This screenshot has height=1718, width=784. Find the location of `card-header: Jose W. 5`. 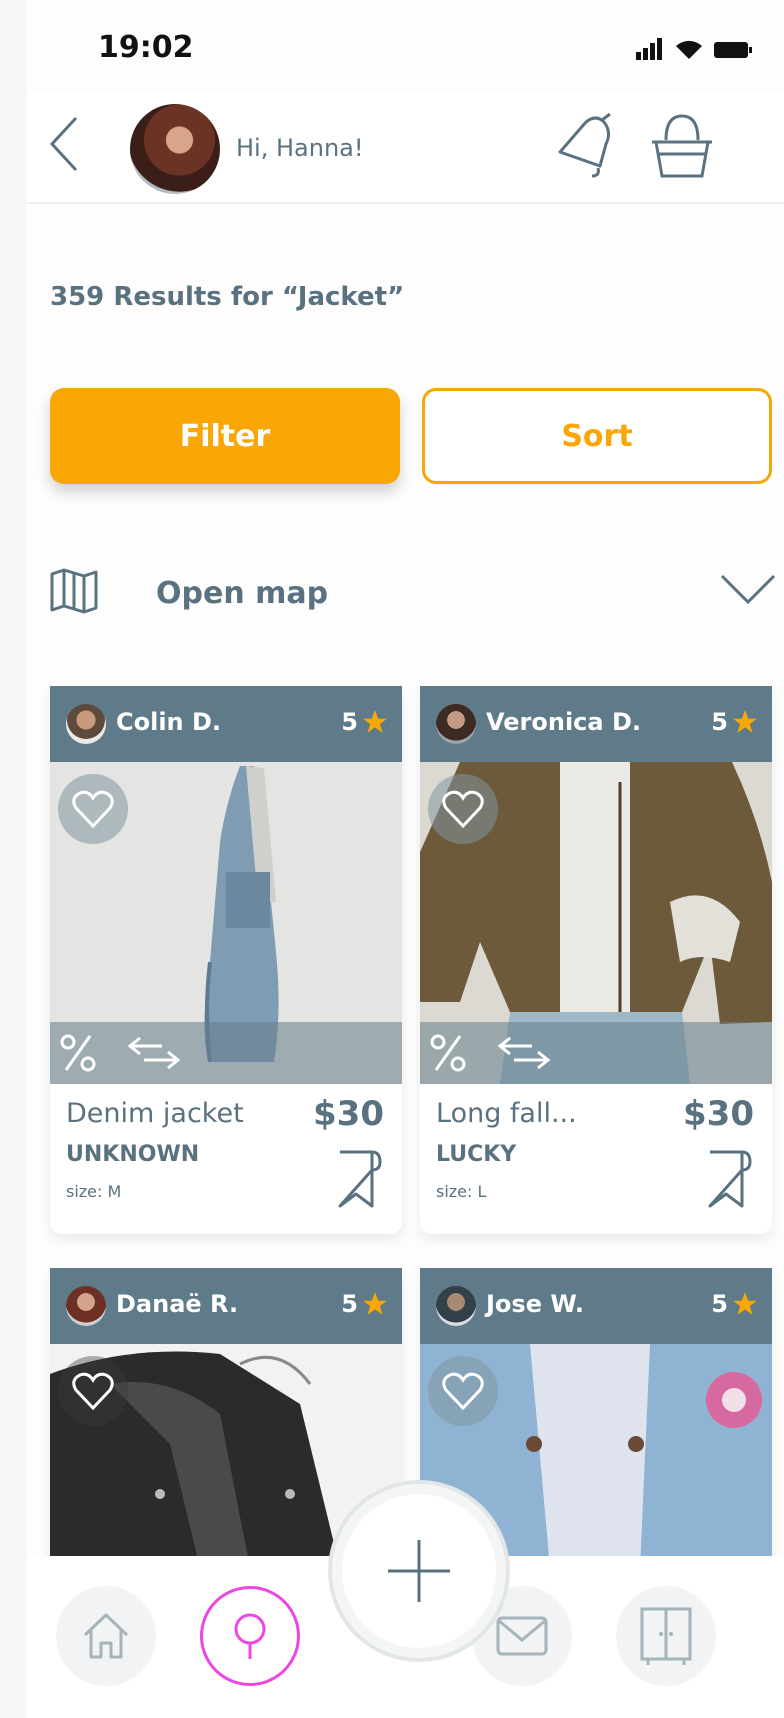

card-header: Jose W. 5 is located at coordinates (596, 1306).